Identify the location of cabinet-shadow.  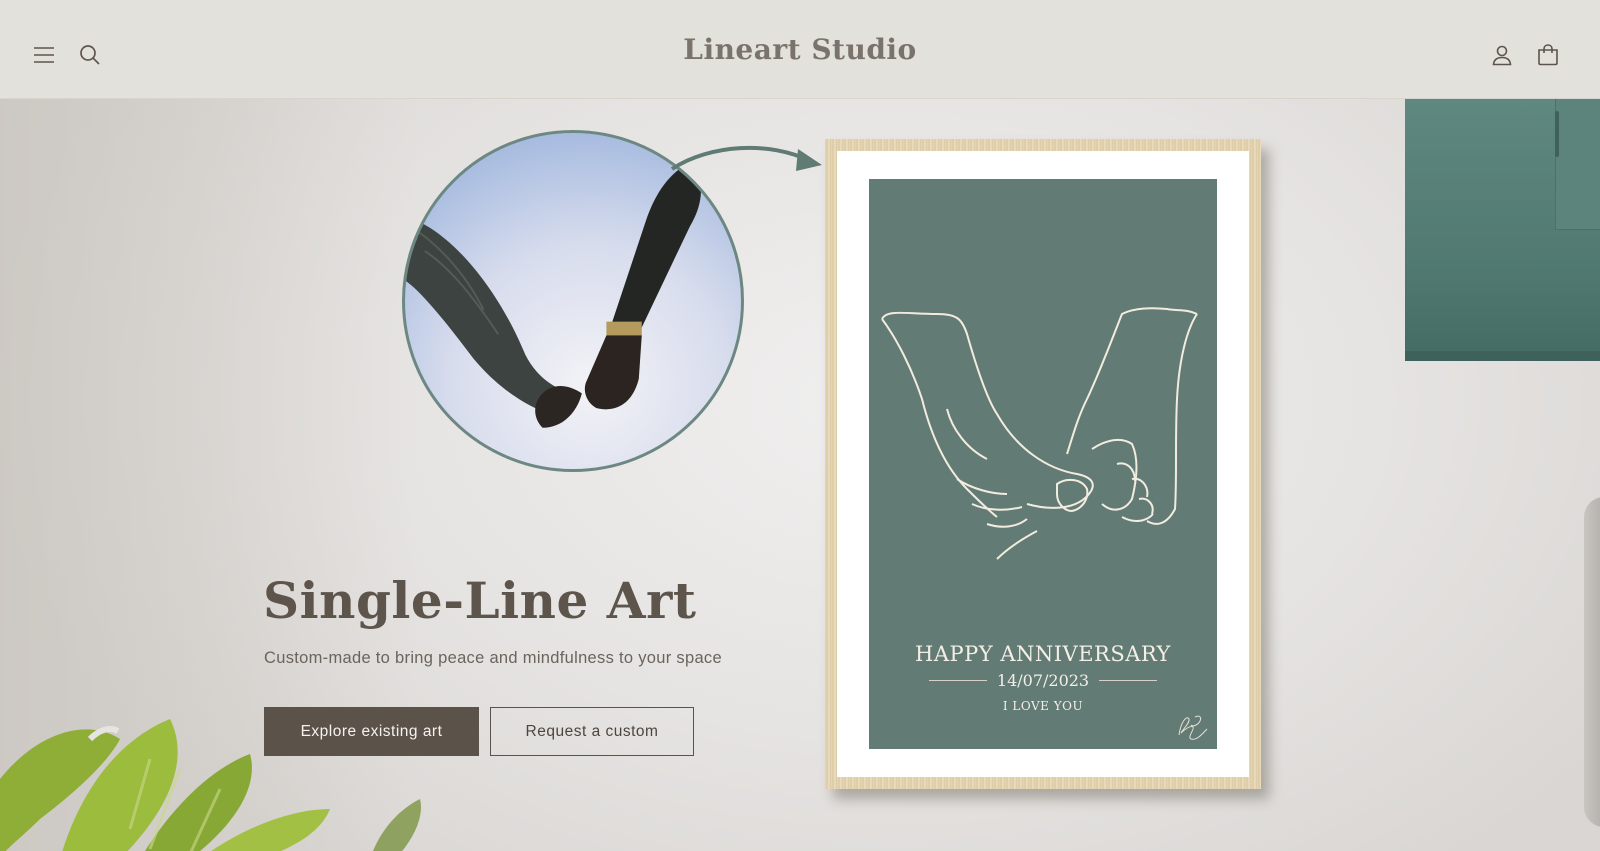
(1502, 356).